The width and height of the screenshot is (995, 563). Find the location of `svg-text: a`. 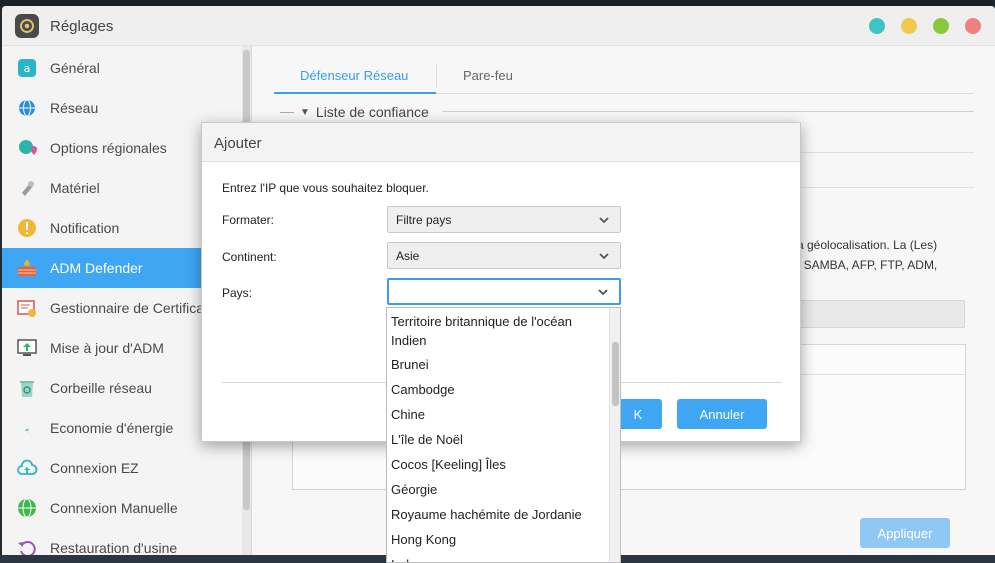

svg-text: a is located at coordinates (27, 68).